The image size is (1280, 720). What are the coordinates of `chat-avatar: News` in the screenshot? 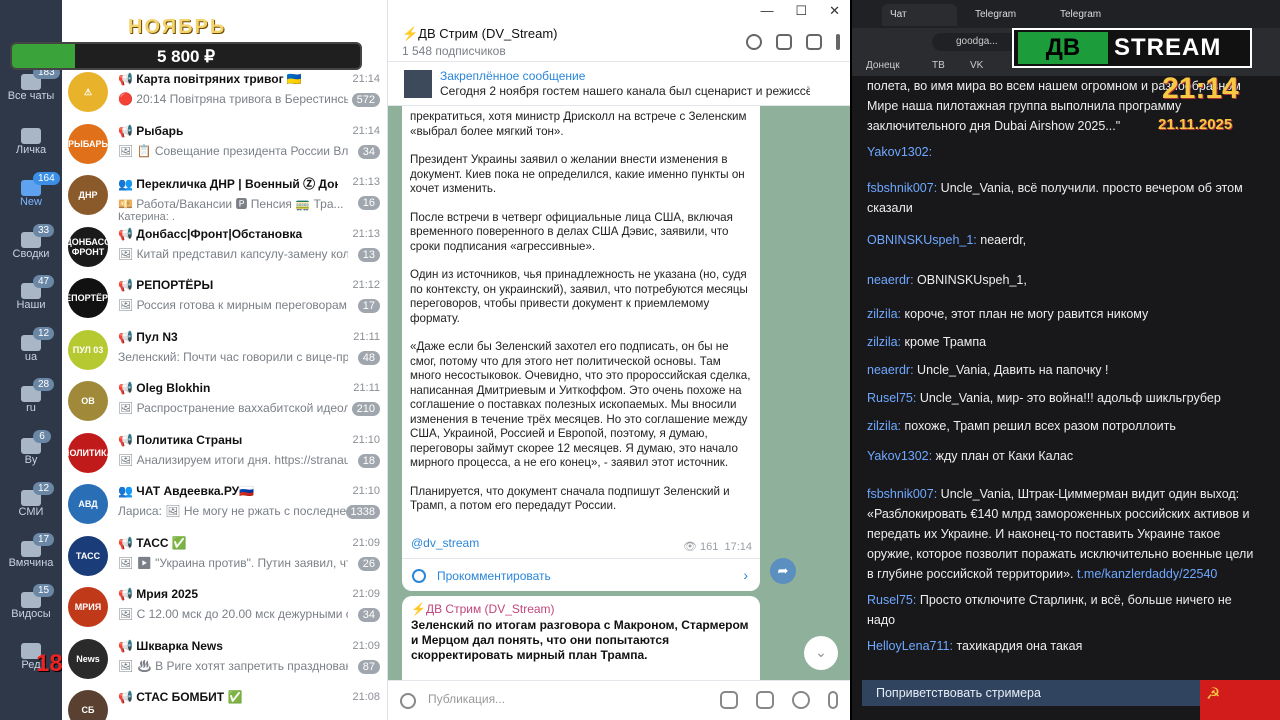 It's located at (88, 658).